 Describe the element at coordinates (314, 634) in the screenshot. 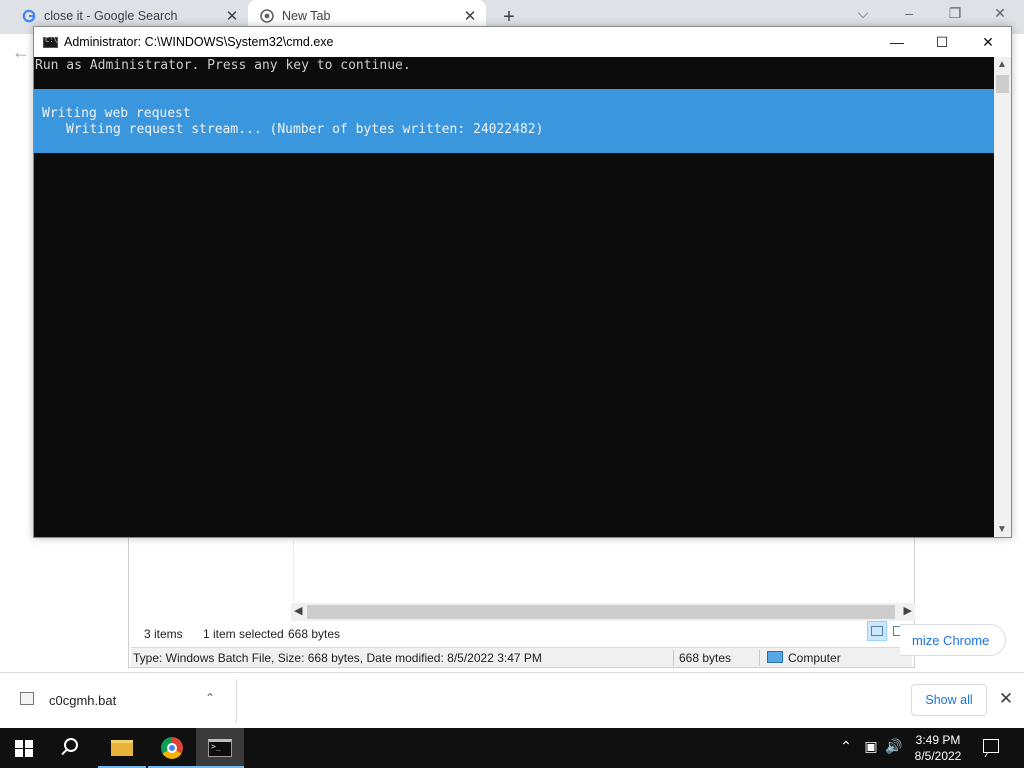

I see `selection-size: 668 bytes` at that location.